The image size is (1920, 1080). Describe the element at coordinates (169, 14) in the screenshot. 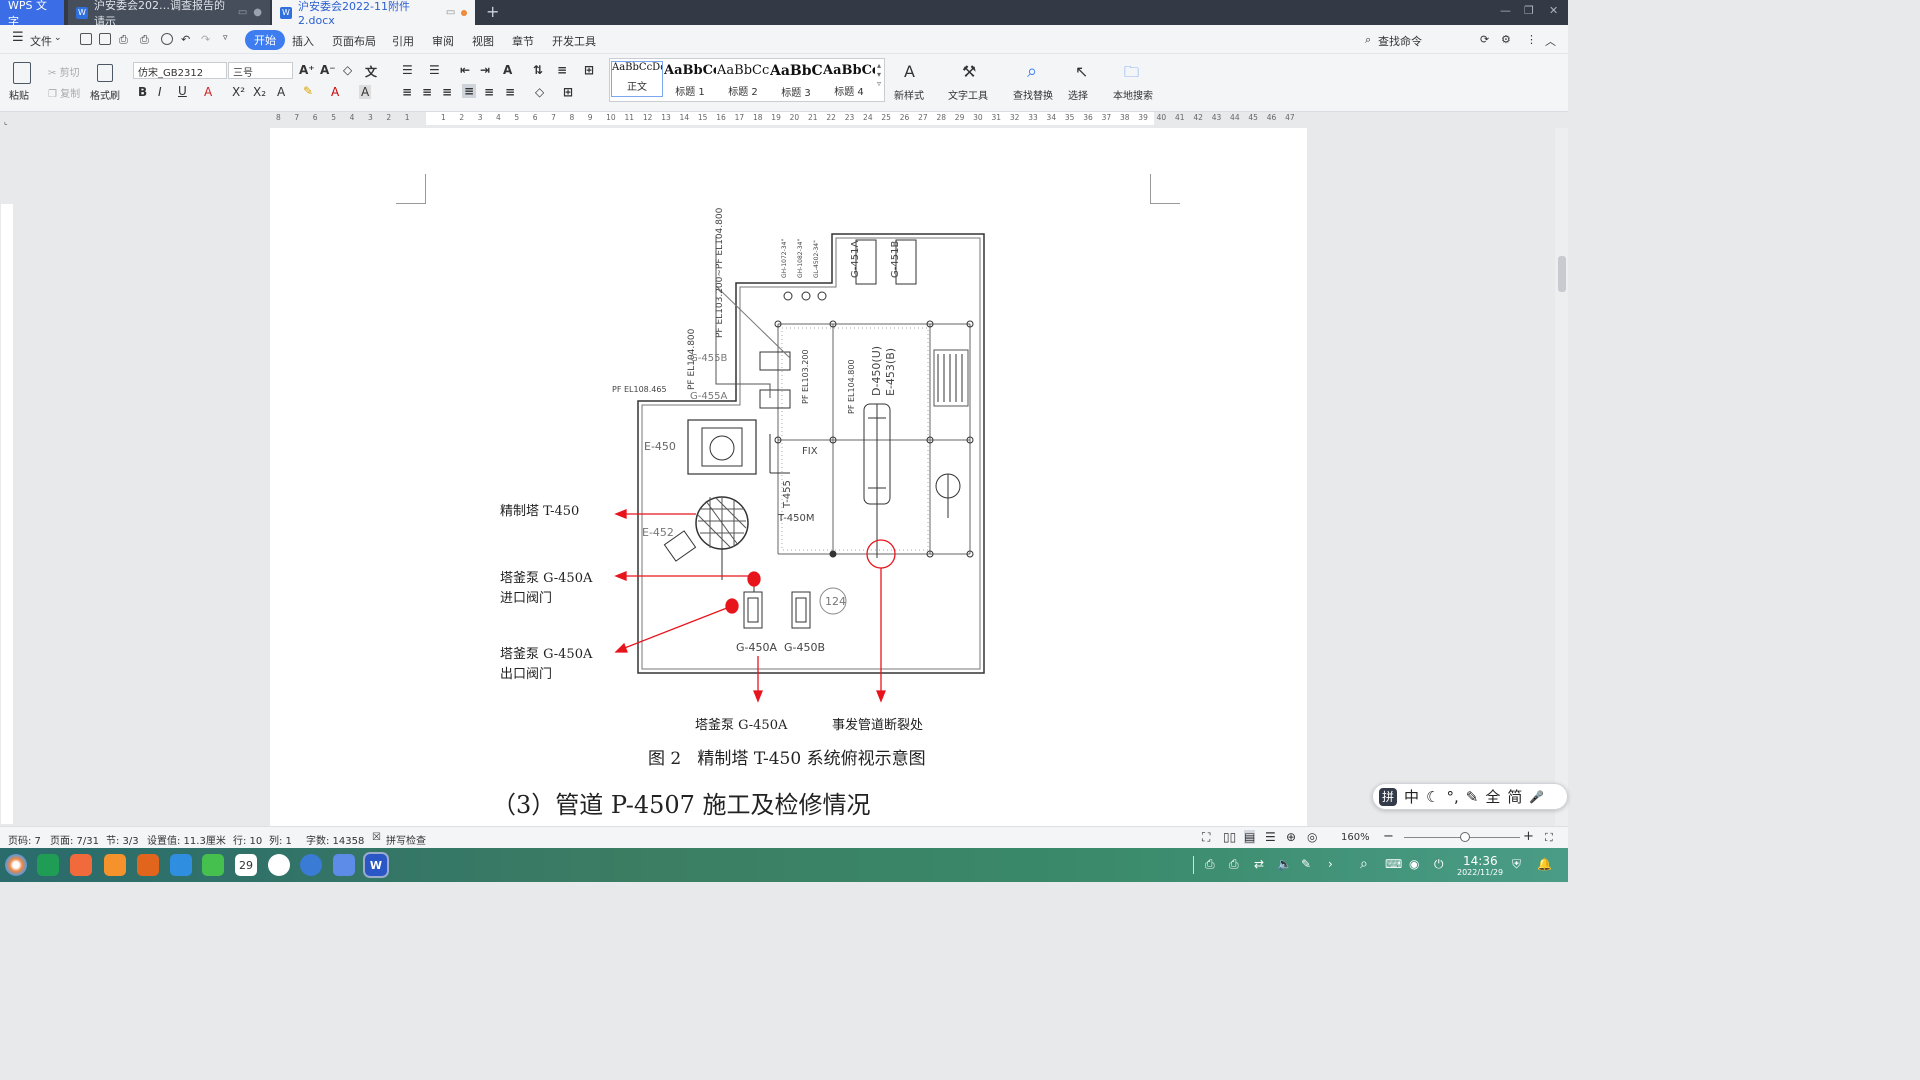

I see `document-tab: W 沪安委会202…调查报告的请示 ▭ ●` at that location.